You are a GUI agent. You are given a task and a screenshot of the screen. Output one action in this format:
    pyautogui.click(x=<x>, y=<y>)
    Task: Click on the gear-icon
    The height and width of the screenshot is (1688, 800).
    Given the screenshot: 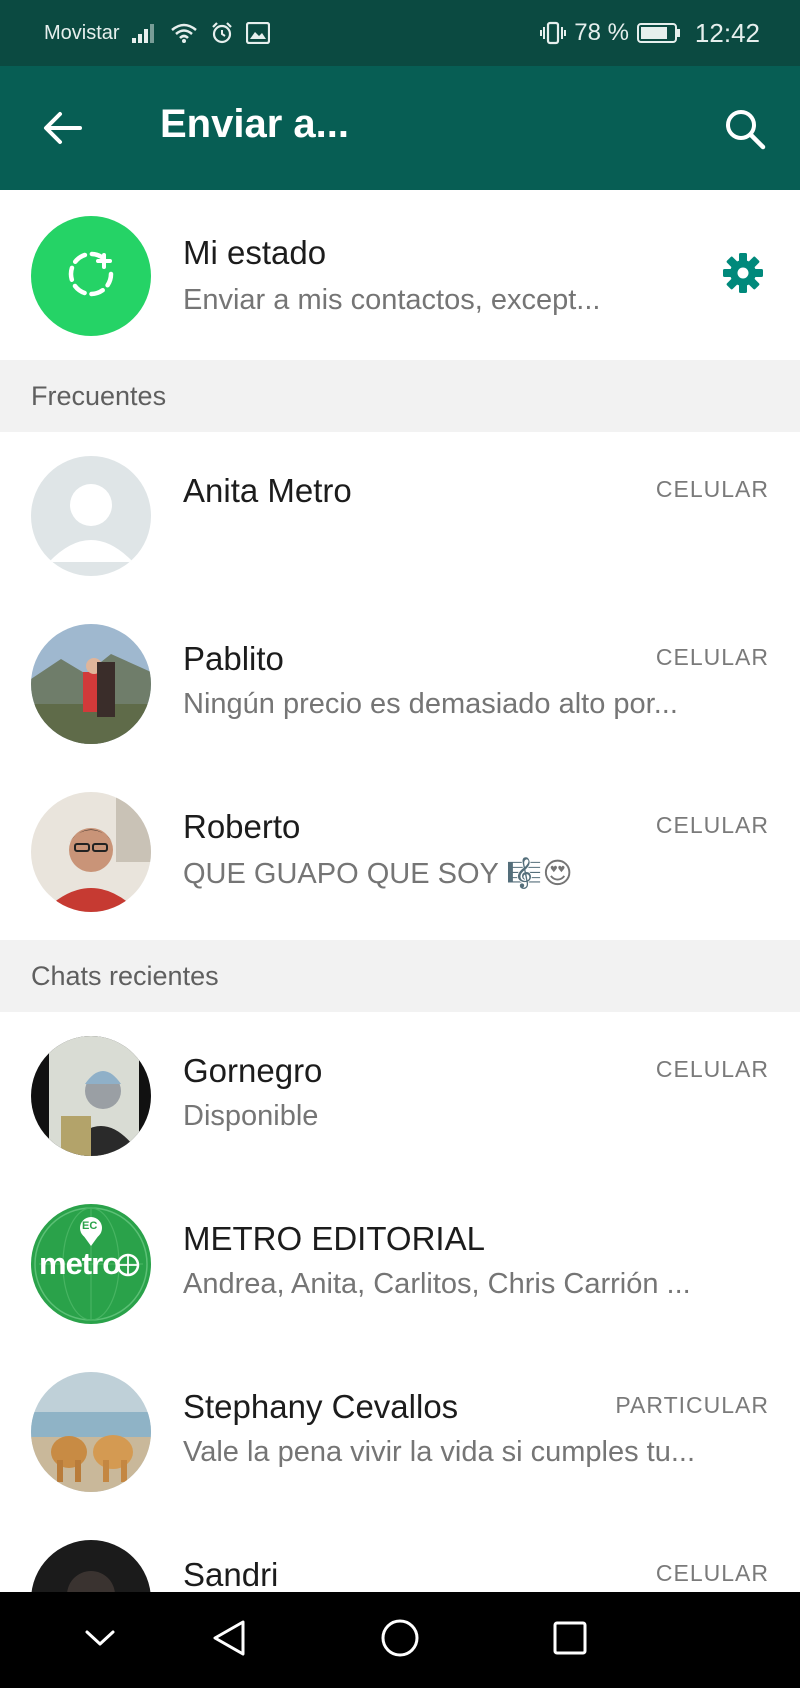 What is the action you would take?
    pyautogui.click(x=743, y=275)
    